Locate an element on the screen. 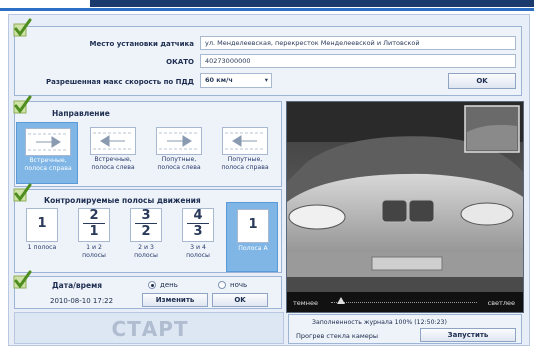 This screenshot has height=346, width=534. direction-oncoming-right: Встречные, полоса справа is located at coordinates (47, 153).